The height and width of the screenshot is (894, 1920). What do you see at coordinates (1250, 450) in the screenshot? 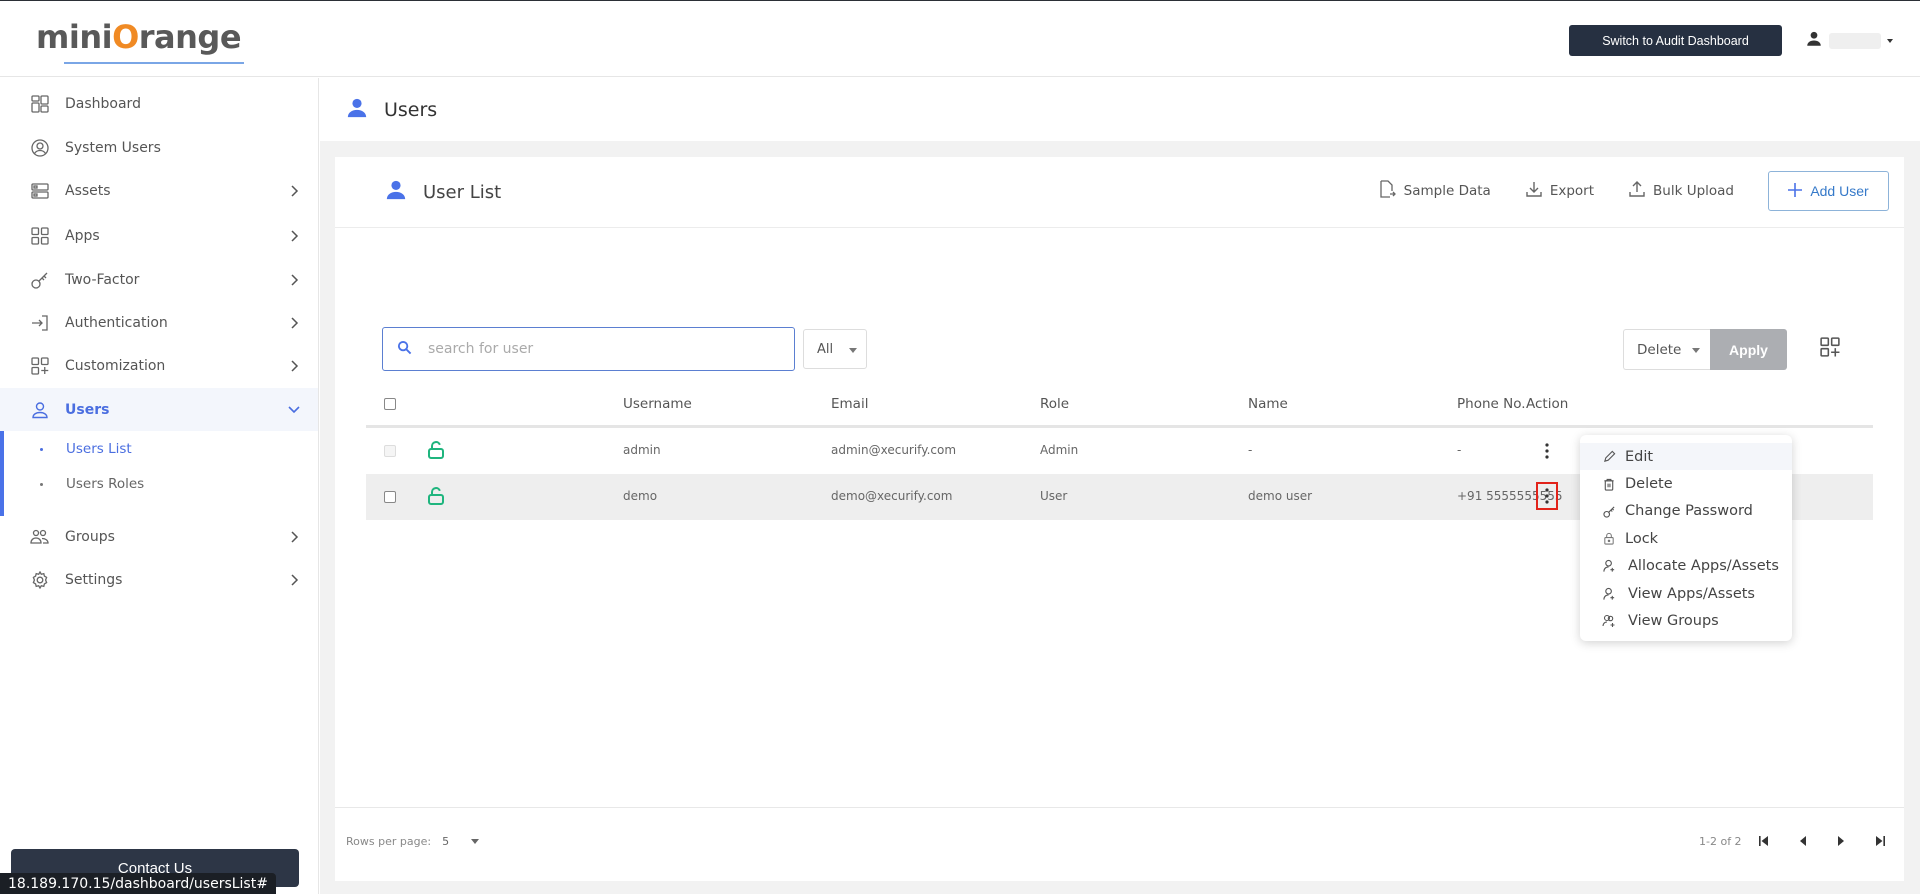
I see `cell-name: -` at bounding box center [1250, 450].